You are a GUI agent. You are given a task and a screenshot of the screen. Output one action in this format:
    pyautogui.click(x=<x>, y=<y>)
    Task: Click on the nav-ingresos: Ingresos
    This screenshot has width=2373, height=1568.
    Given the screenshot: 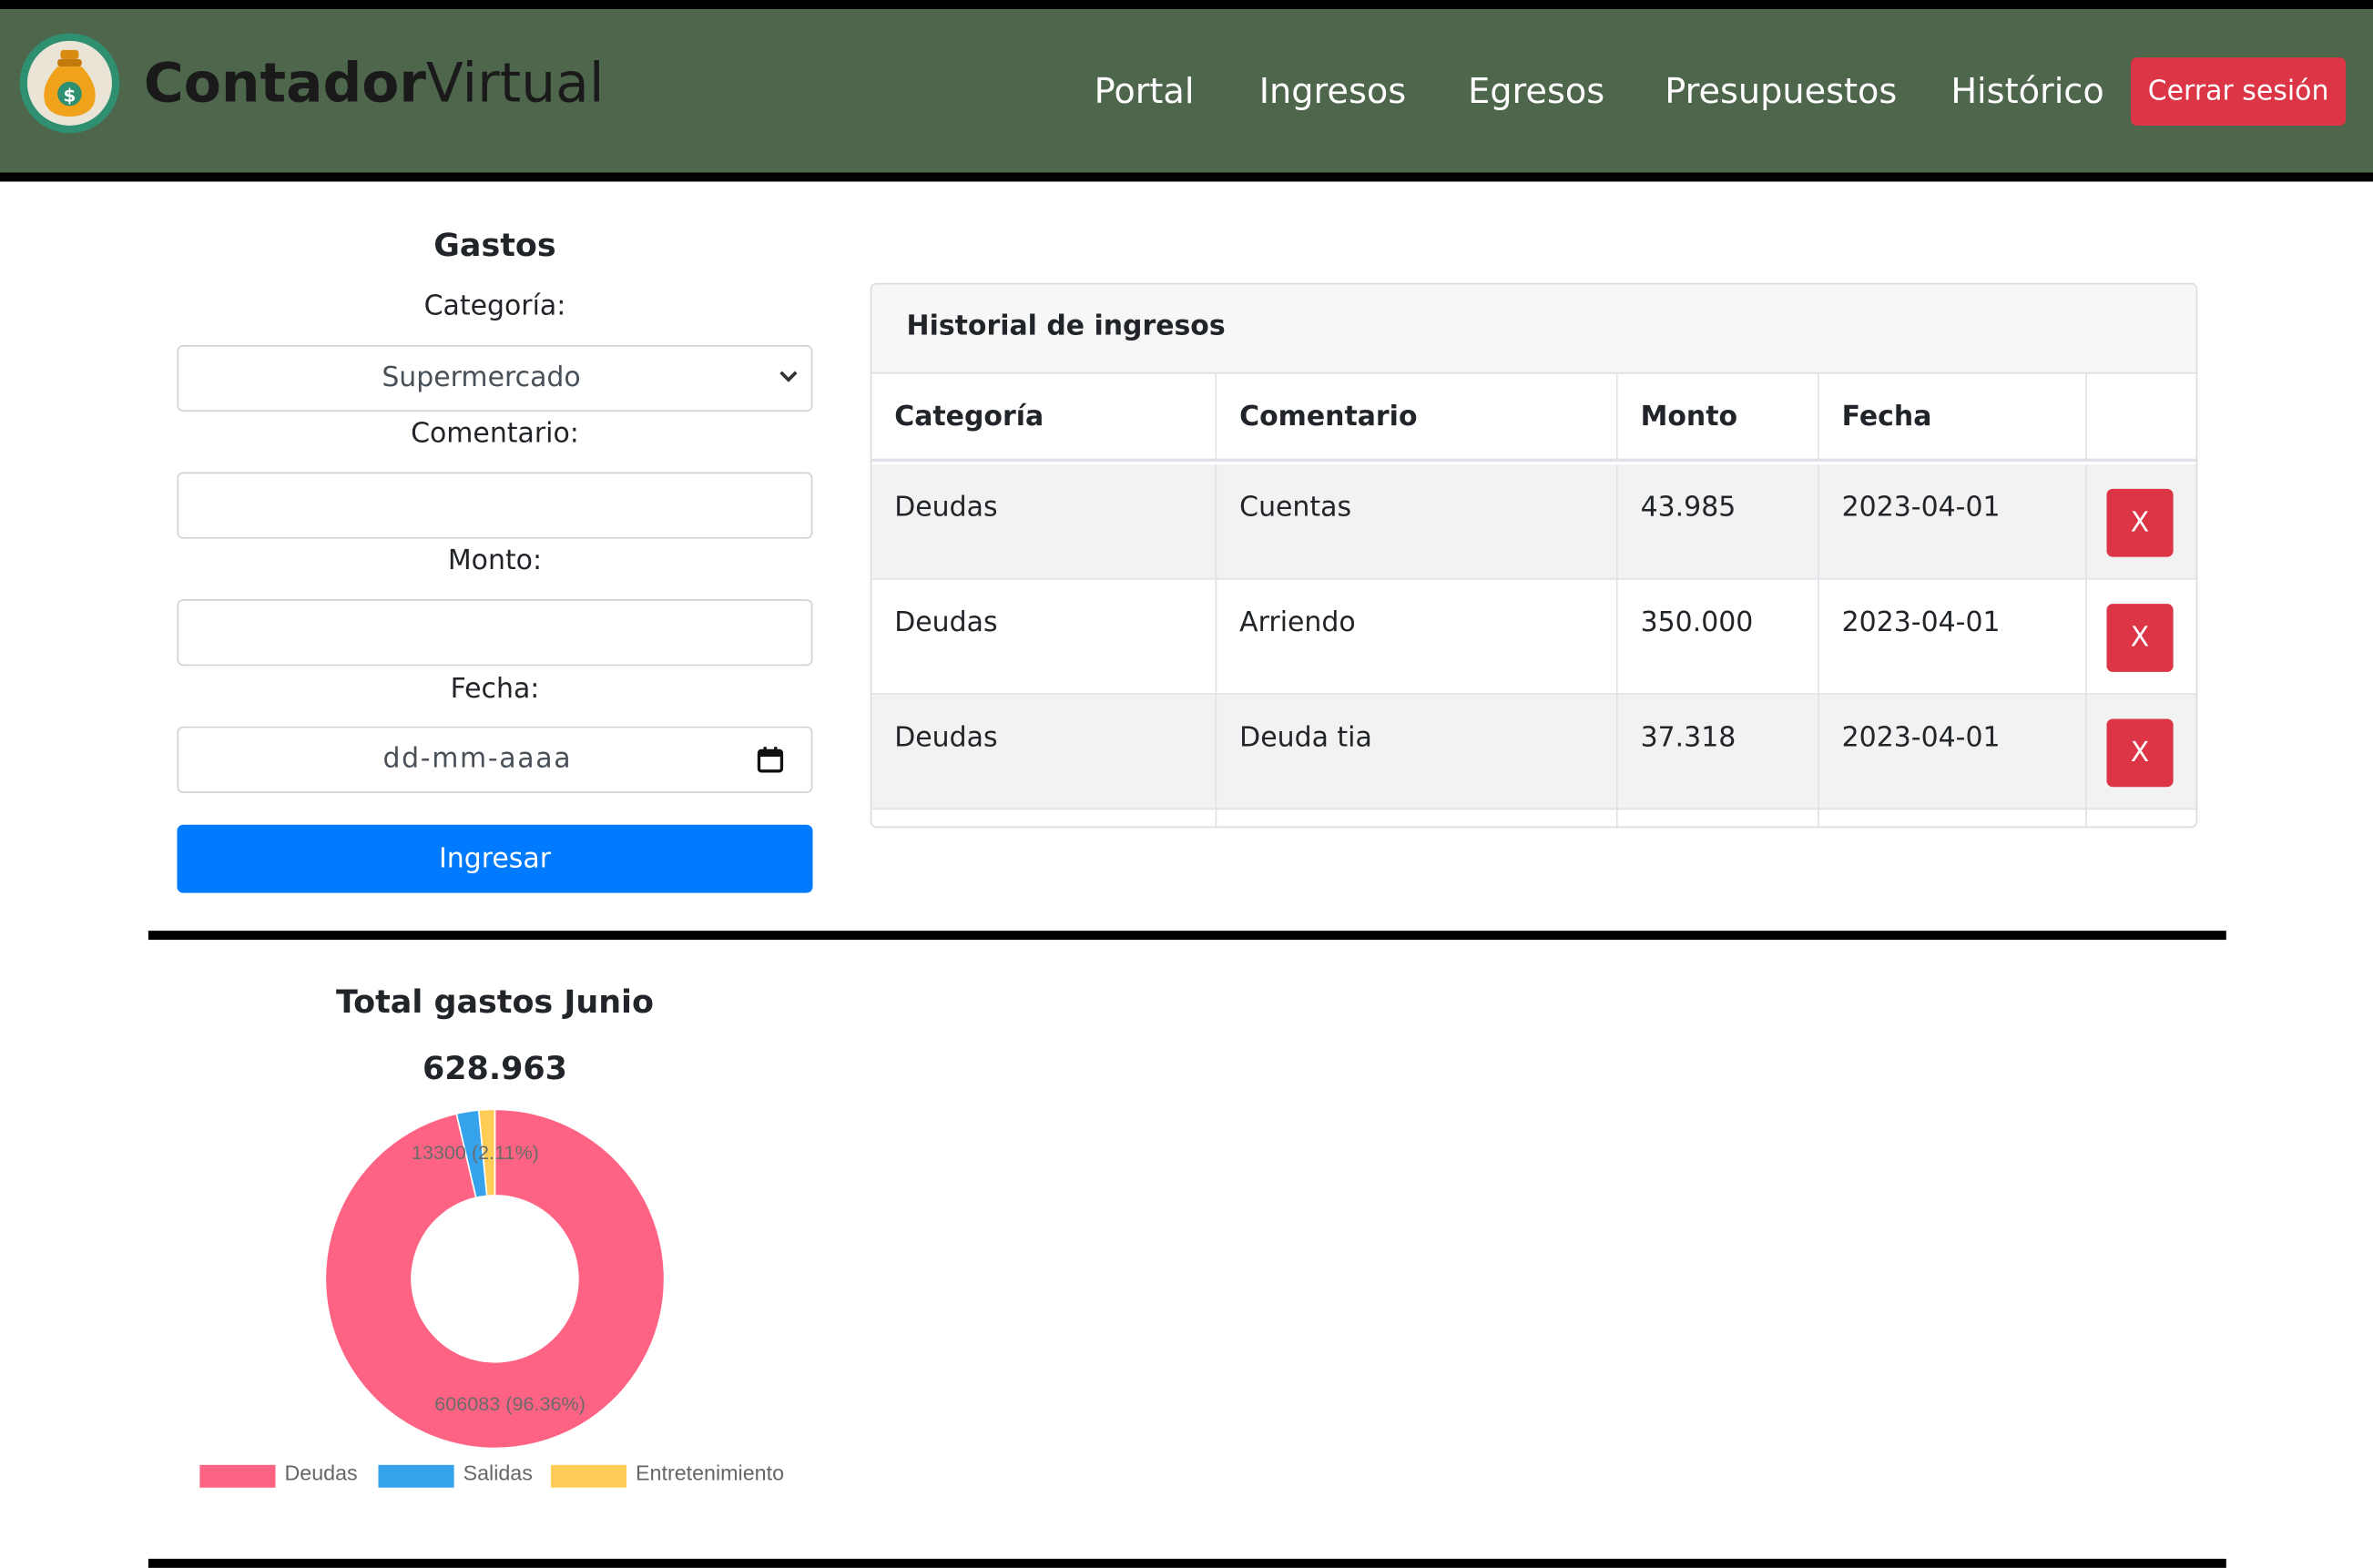 What is the action you would take?
    pyautogui.click(x=1332, y=92)
    